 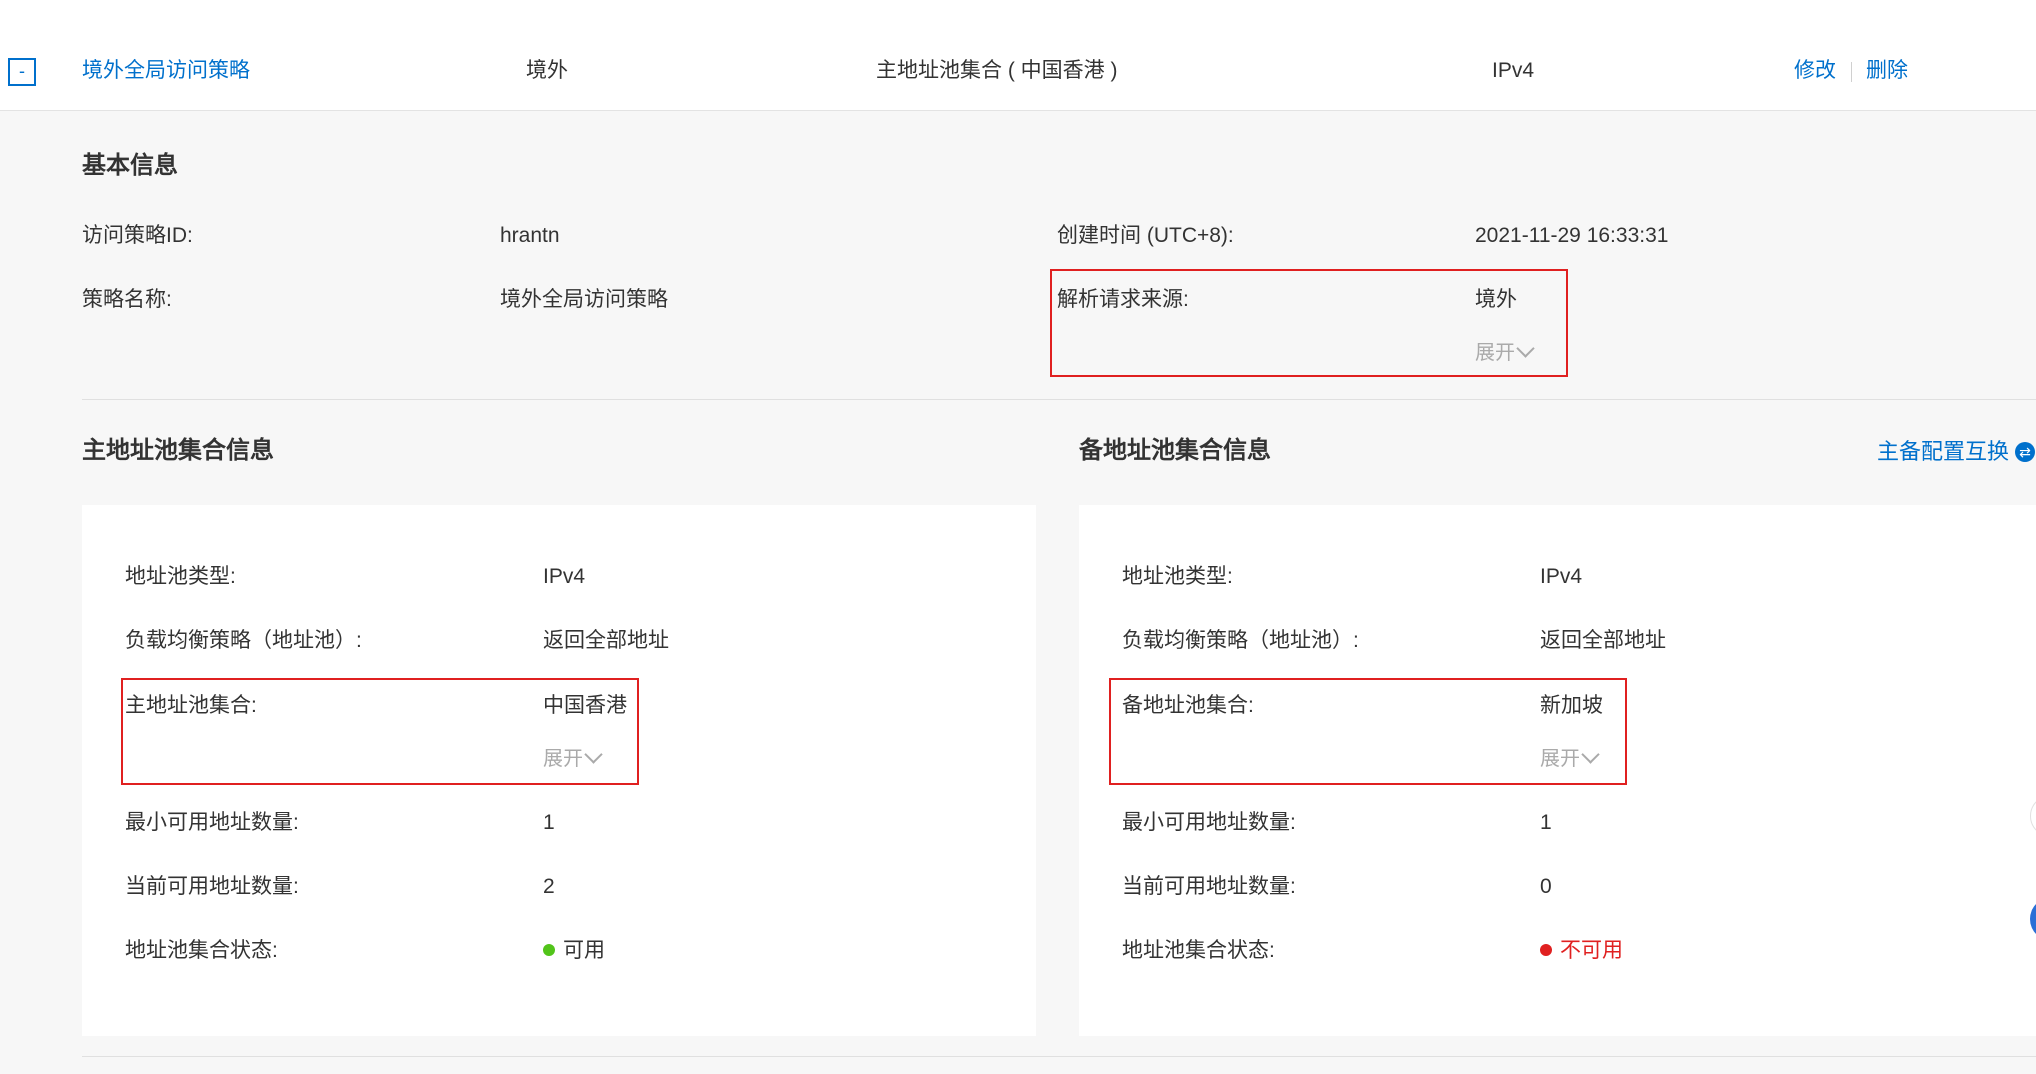 I want to click on backup-set-value: 新加坡, so click(x=1571, y=705).